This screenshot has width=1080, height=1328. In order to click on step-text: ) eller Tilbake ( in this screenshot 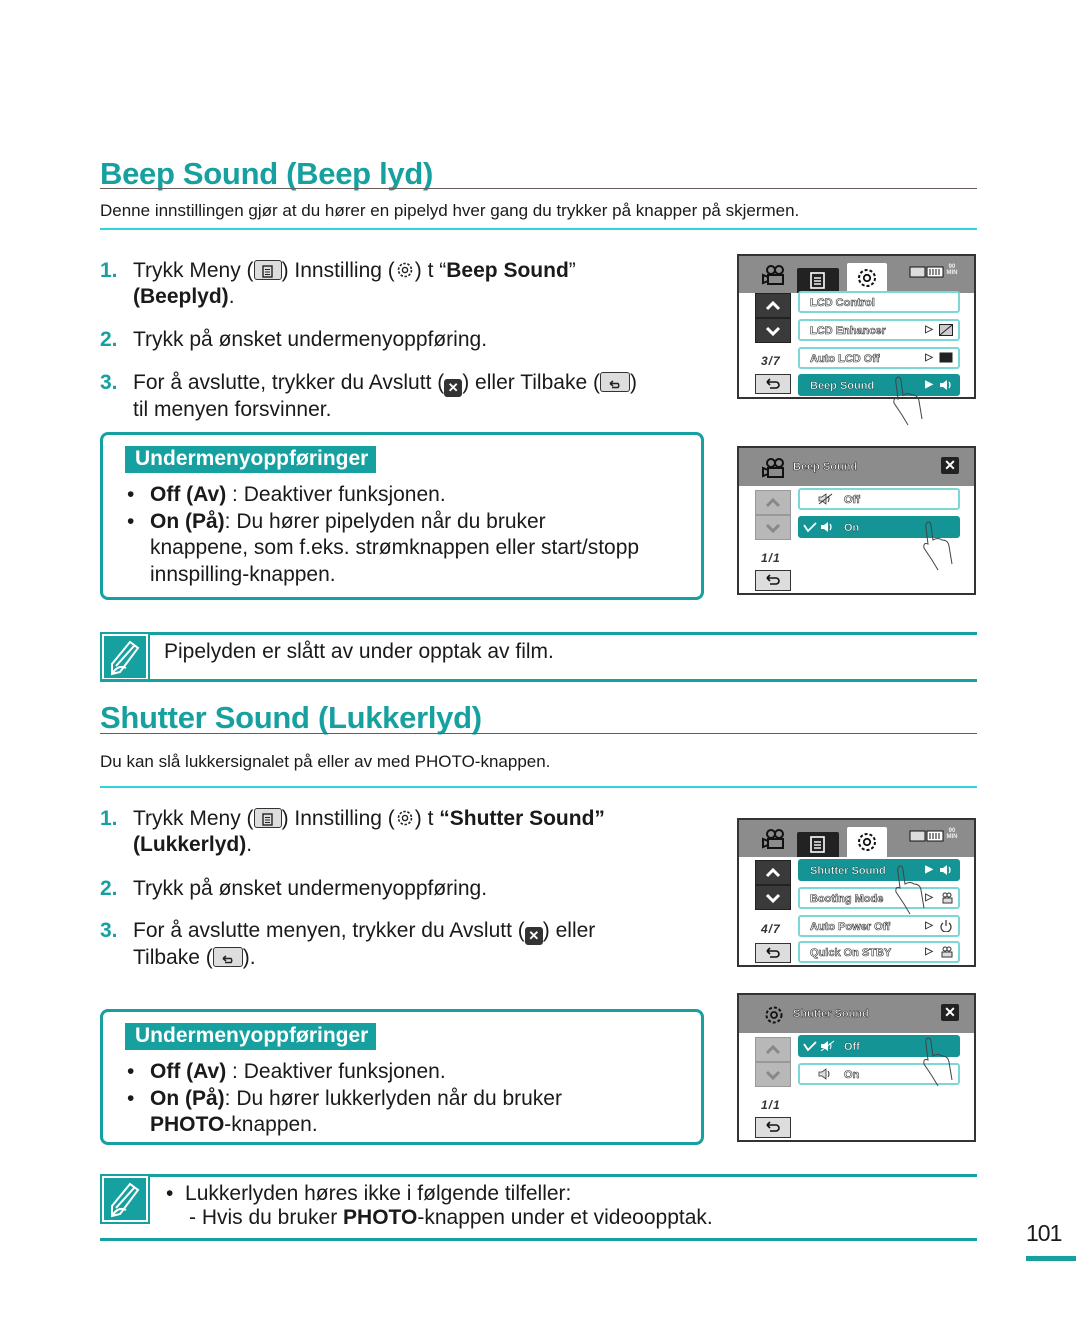, I will do `click(531, 382)`.